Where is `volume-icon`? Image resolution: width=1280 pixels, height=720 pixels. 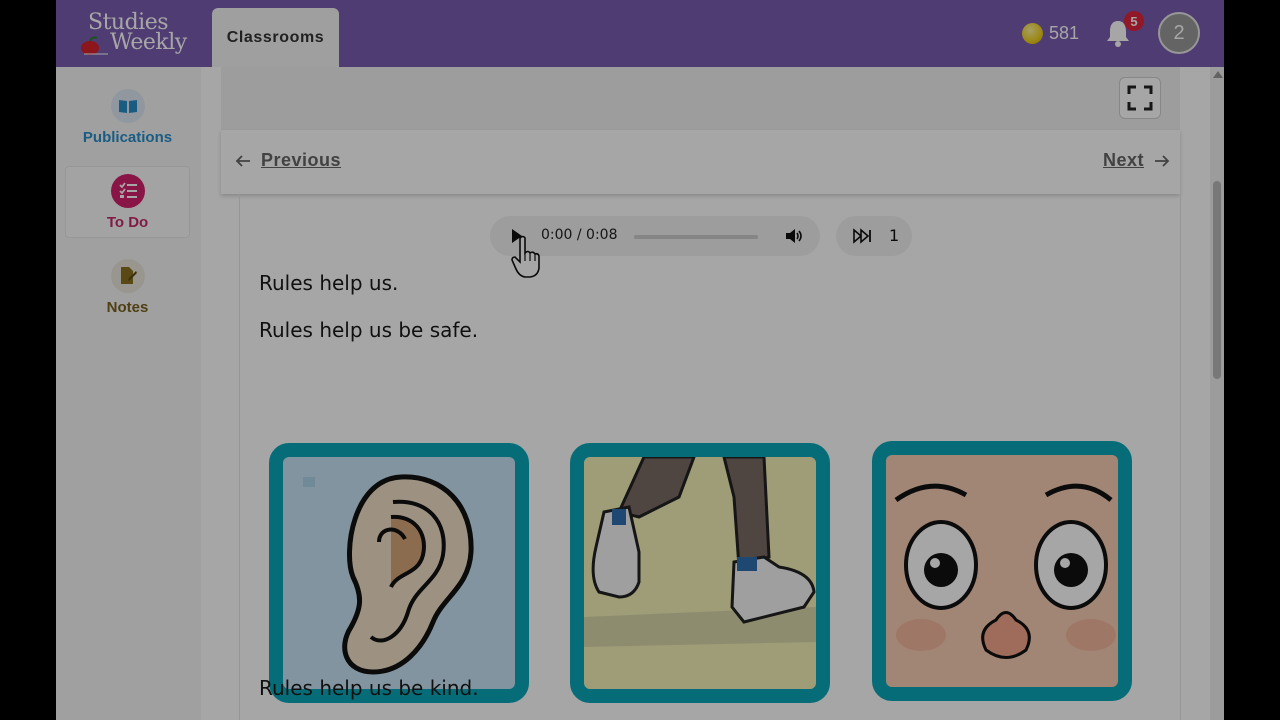
volume-icon is located at coordinates (794, 236).